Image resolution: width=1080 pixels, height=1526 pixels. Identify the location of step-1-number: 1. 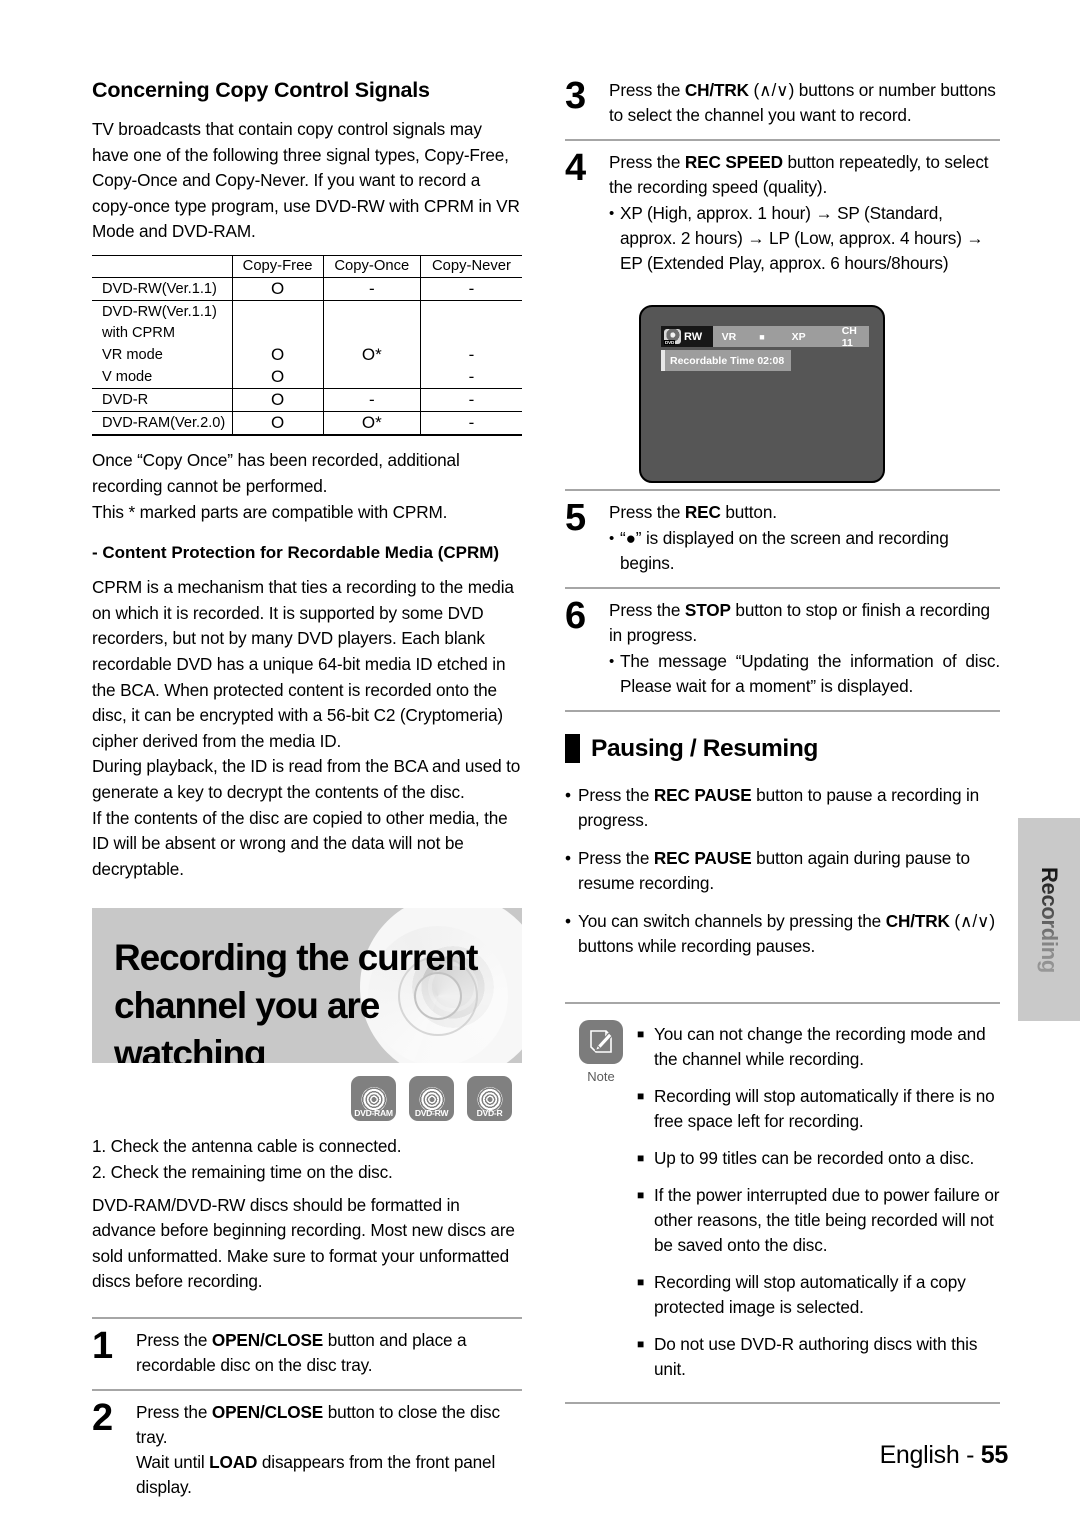
(102, 1345).